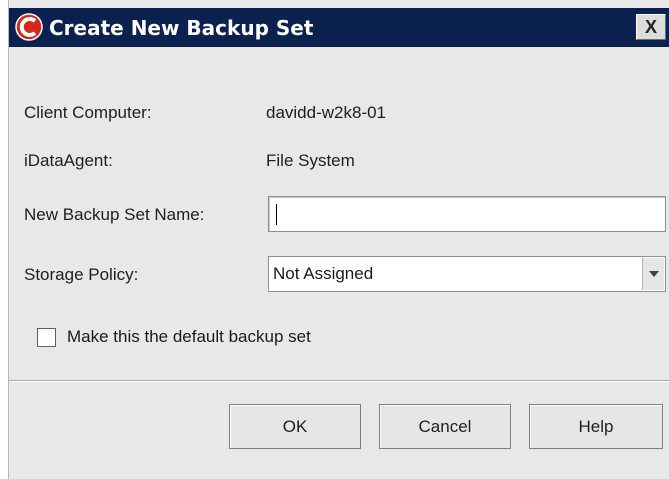 The image size is (669, 479). Describe the element at coordinates (29, 27) in the screenshot. I see `commvault-logo-icon` at that location.